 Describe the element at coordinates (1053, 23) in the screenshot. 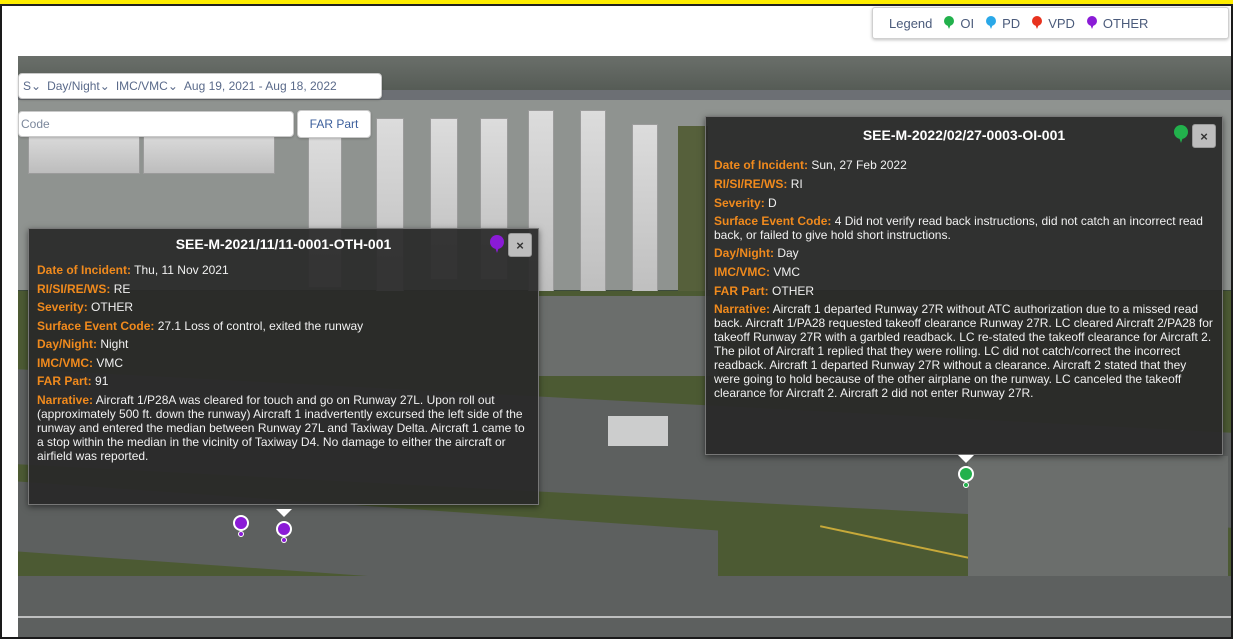

I see `legend-item-vpd: VPD` at that location.